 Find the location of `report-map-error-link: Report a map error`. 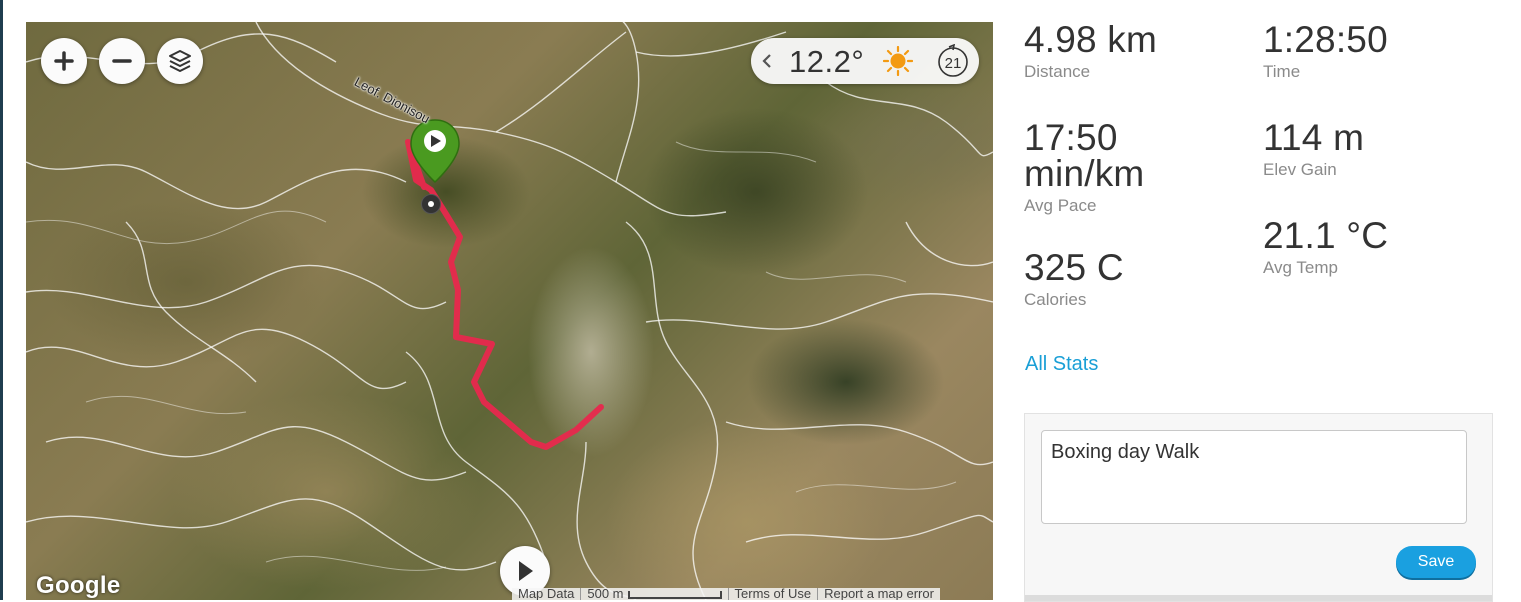

report-map-error-link: Report a map error is located at coordinates (879, 594).